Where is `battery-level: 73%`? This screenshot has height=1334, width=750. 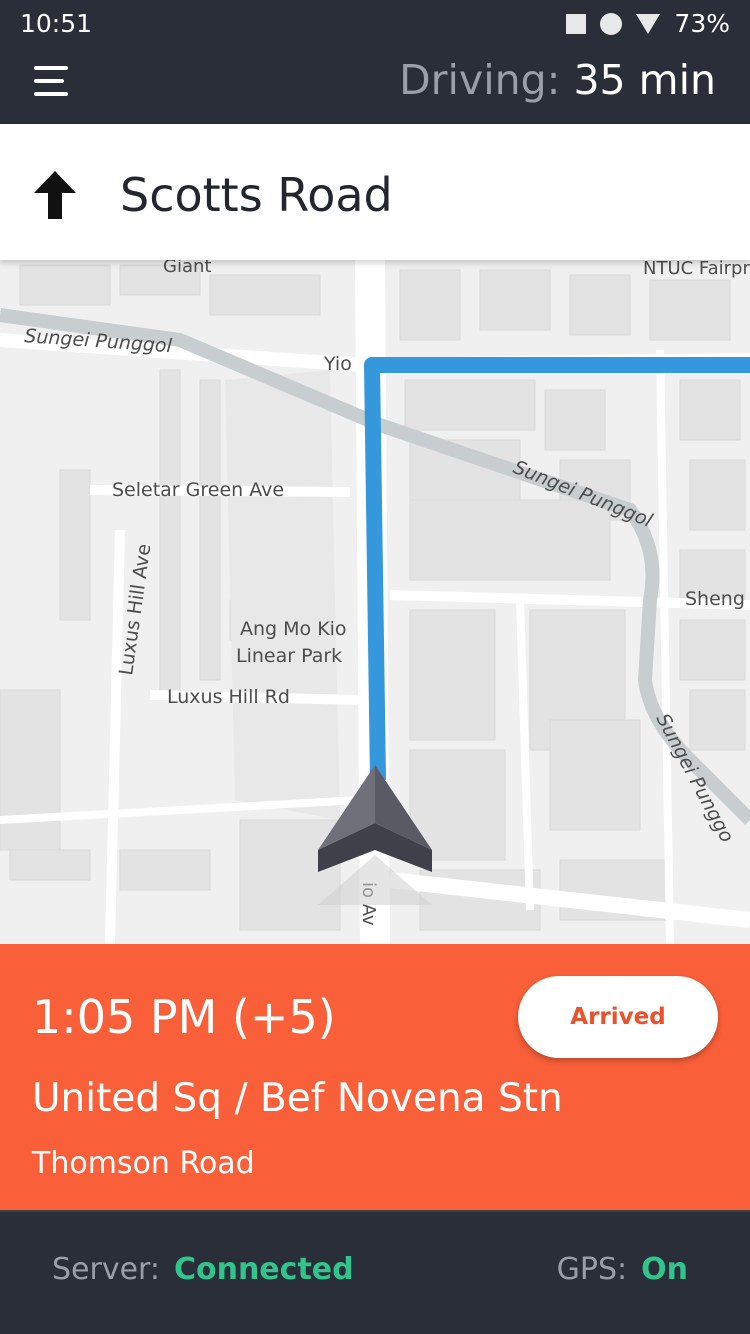
battery-level: 73% is located at coordinates (702, 23).